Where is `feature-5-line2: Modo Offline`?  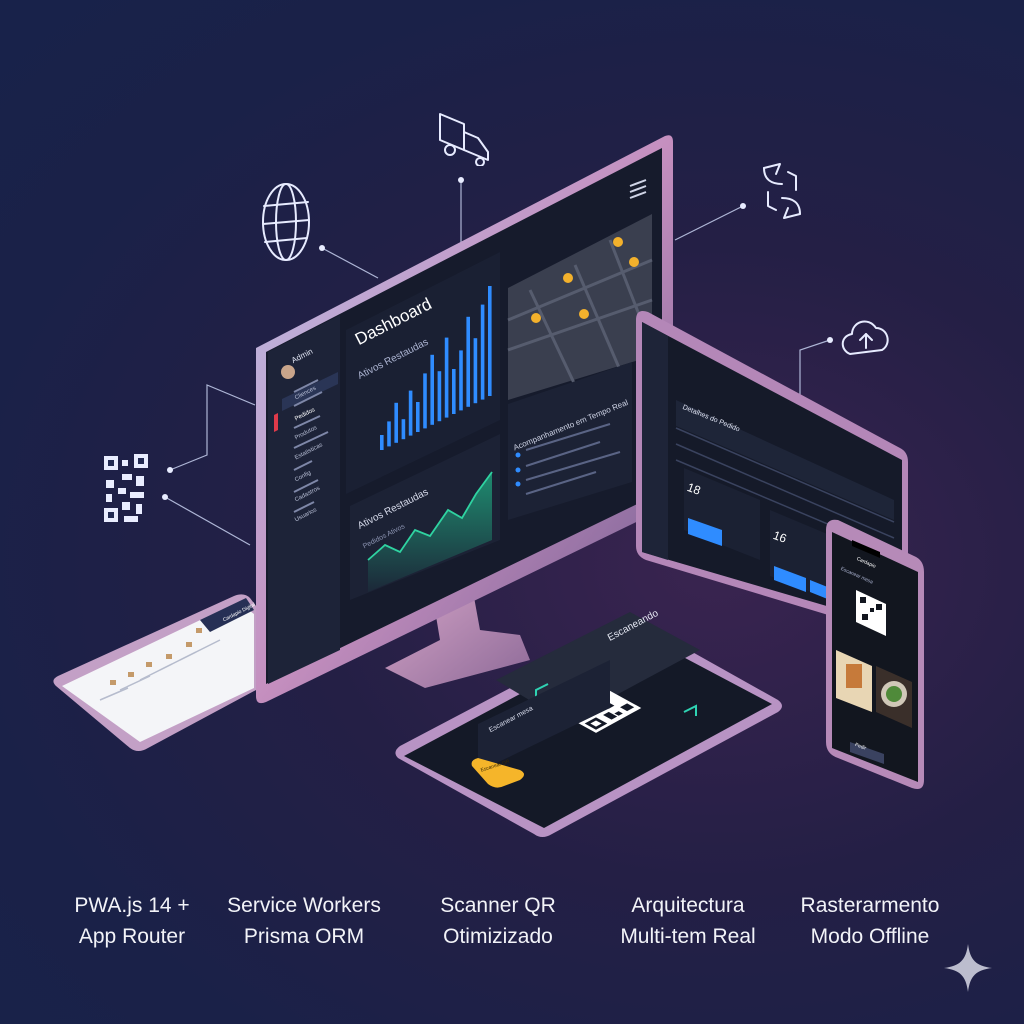 feature-5-line2: Modo Offline is located at coordinates (870, 936).